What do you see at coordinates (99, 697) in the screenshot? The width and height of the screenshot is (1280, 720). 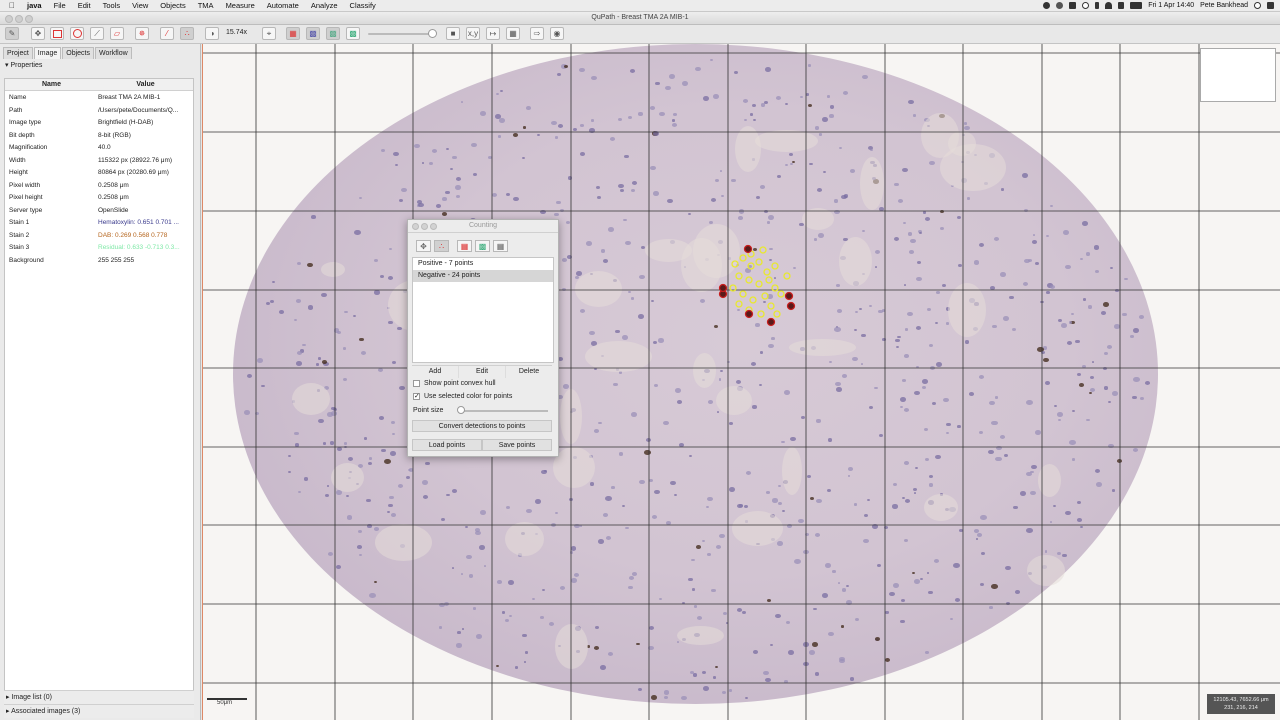 I see `image-list-section: ▸ Image list (0)` at bounding box center [99, 697].